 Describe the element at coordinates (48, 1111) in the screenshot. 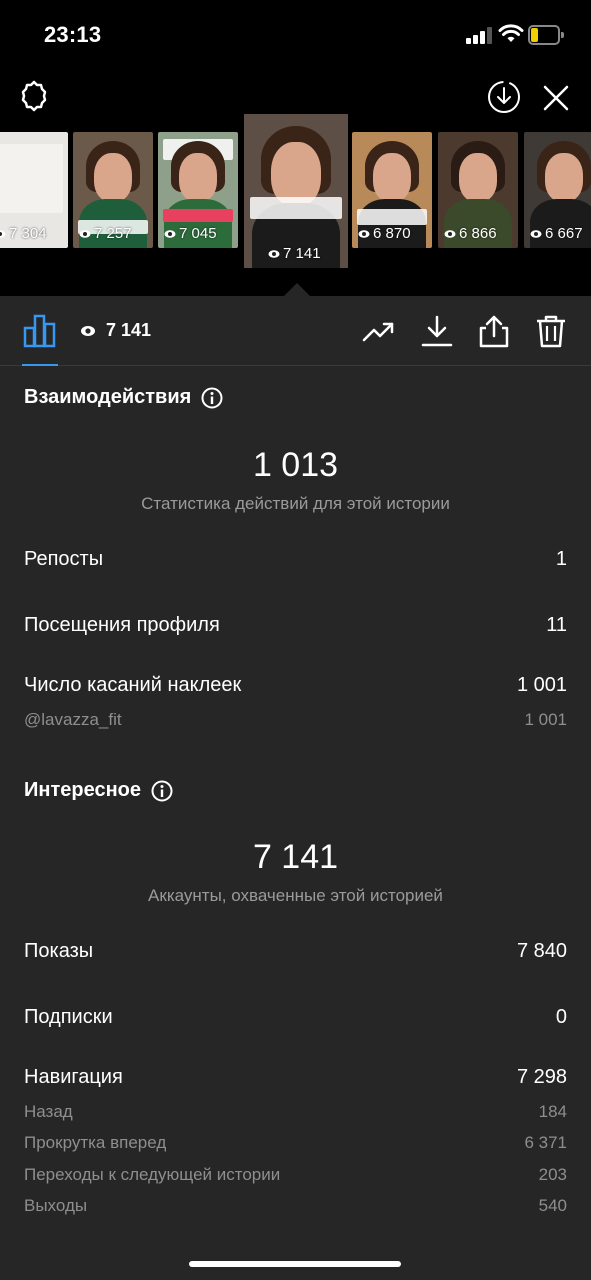

I see `stat-label: Назад` at that location.